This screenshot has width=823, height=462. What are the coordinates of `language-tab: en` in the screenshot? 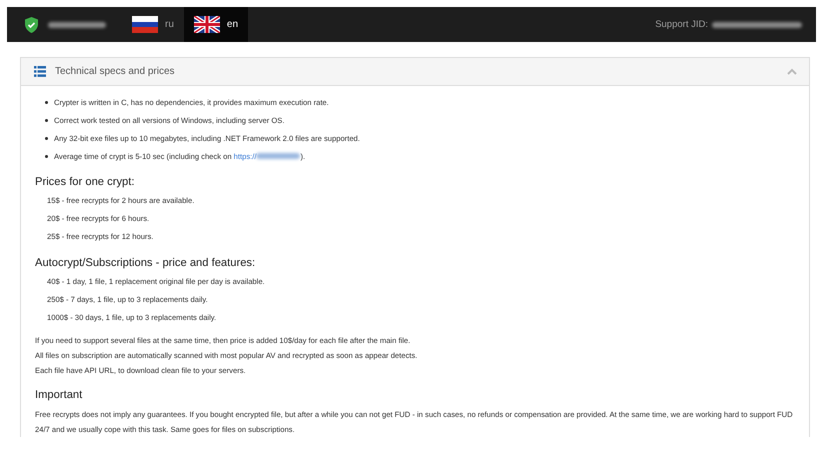 It's located at (216, 24).